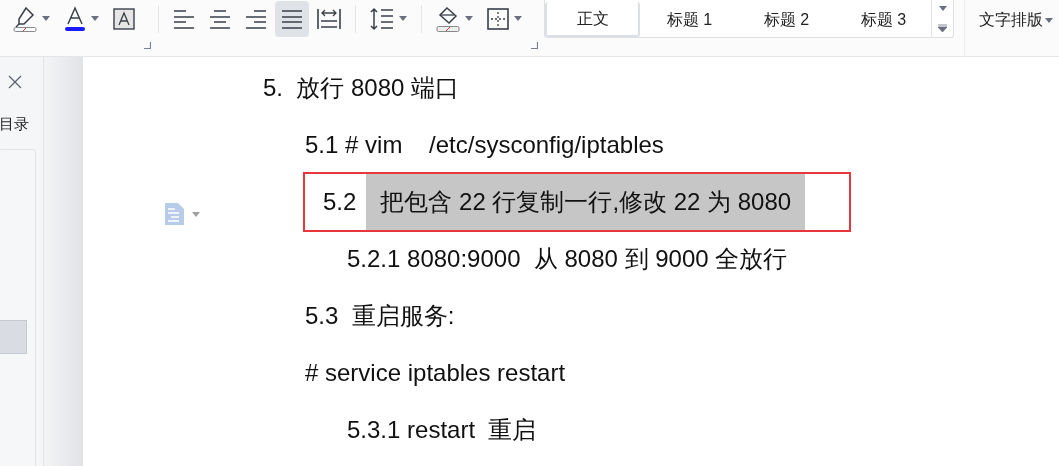 The width and height of the screenshot is (1059, 466). Describe the element at coordinates (75, 18) in the screenshot. I see `font-color-icon` at that location.